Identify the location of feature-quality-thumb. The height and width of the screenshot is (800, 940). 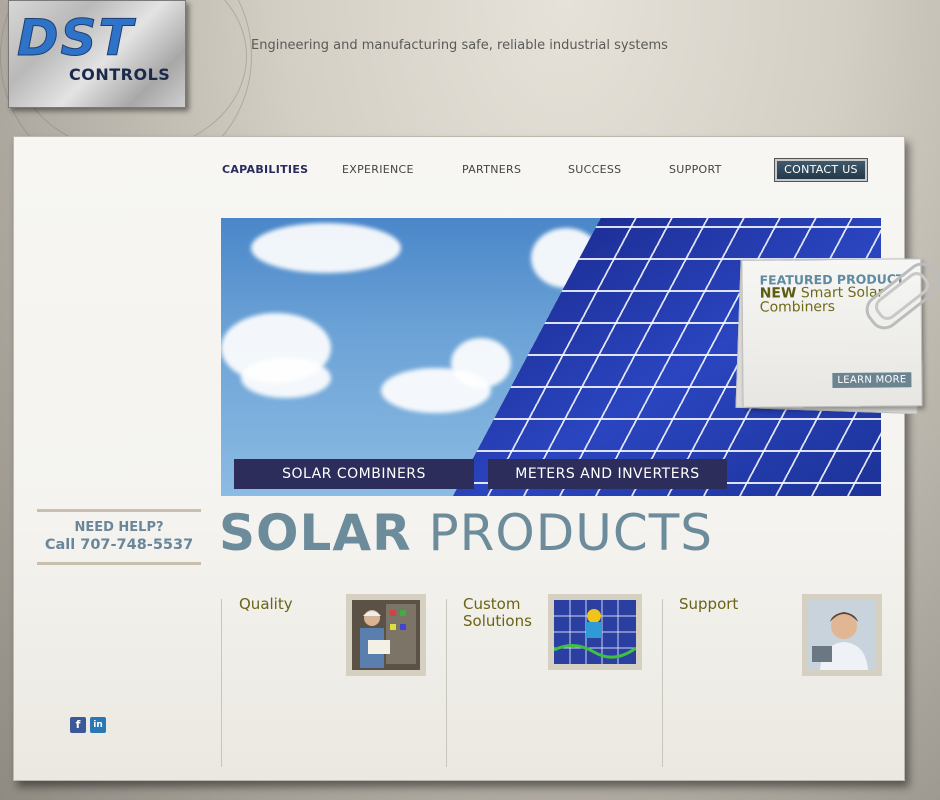
(386, 635).